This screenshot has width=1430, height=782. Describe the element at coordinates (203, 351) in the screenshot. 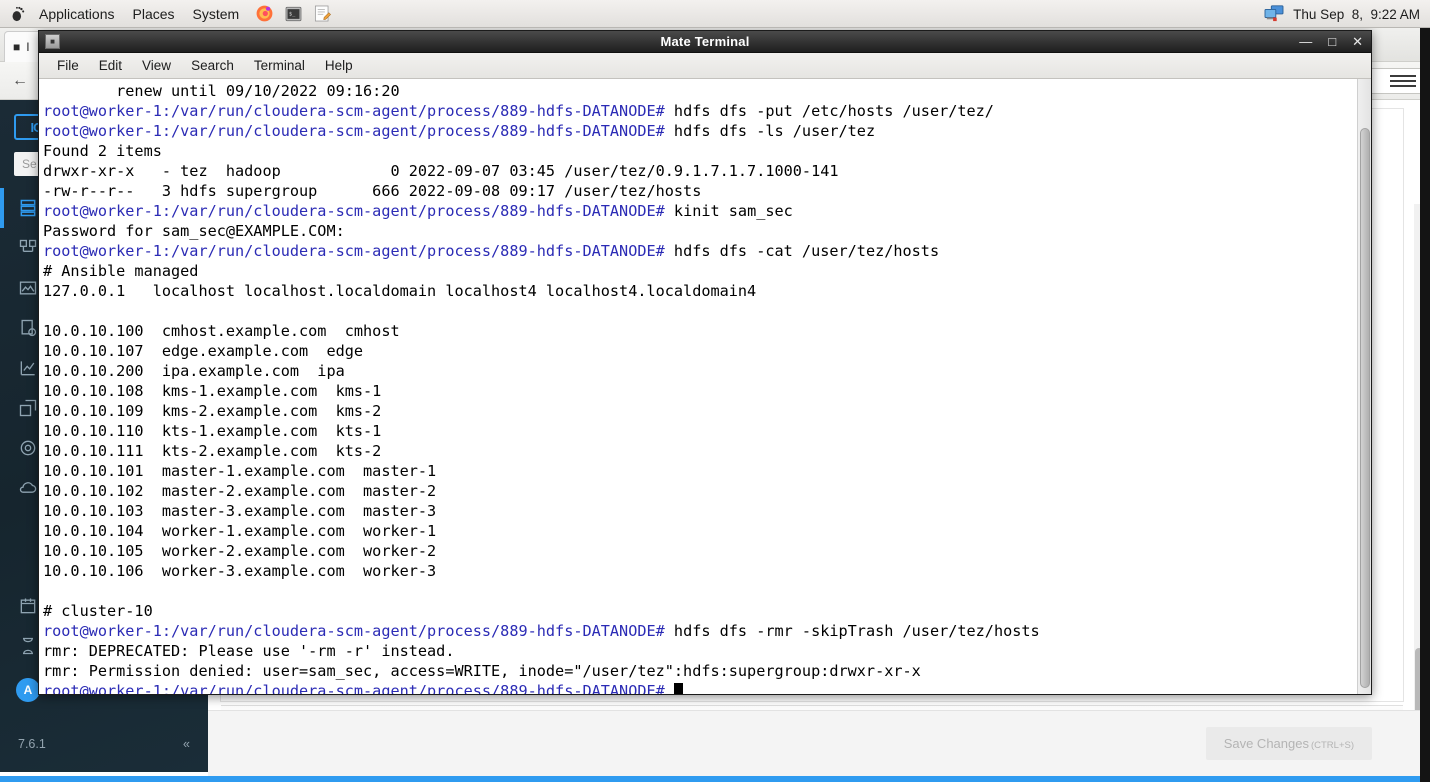

I see `terminal-line: 10.0.10.107 edge.example.com edge` at that location.